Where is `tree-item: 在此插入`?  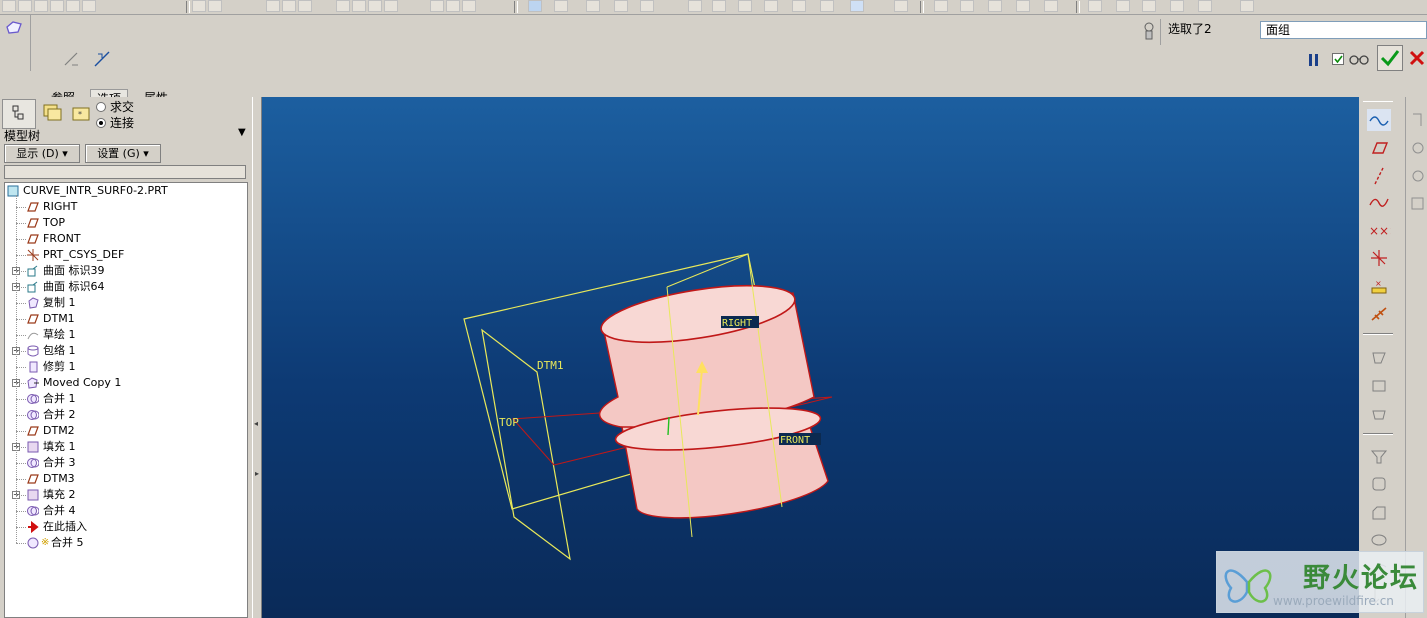 tree-item: 在此插入 is located at coordinates (125, 527).